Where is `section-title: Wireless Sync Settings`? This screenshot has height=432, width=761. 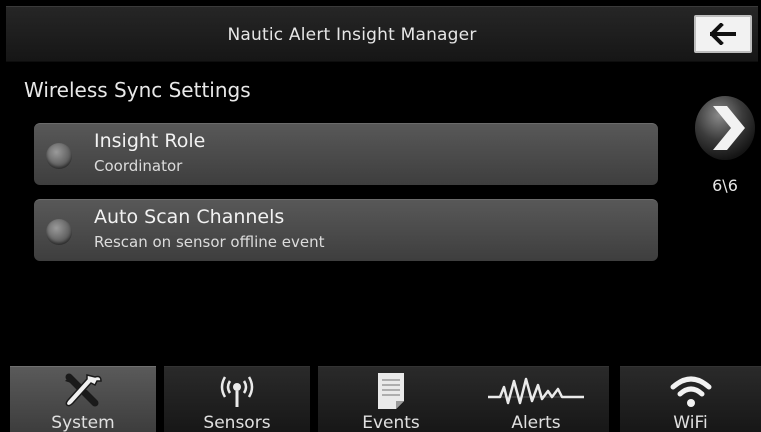
section-title: Wireless Sync Settings is located at coordinates (137, 90).